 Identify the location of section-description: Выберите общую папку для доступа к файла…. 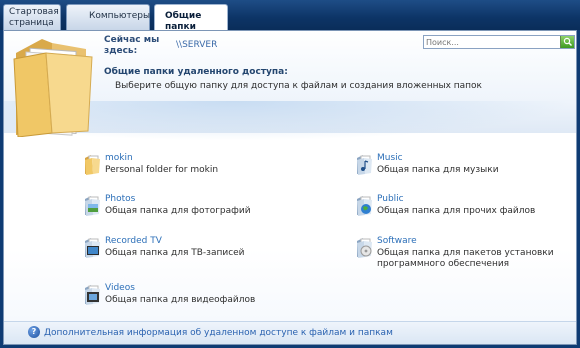
(298, 86).